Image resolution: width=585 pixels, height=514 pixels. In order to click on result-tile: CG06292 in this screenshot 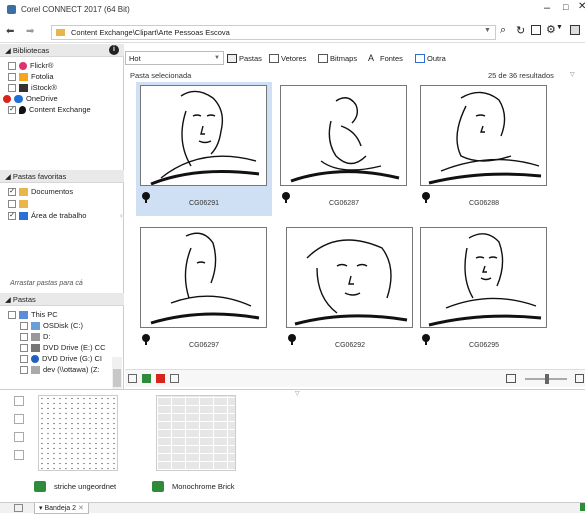, I will do `click(350, 291)`.